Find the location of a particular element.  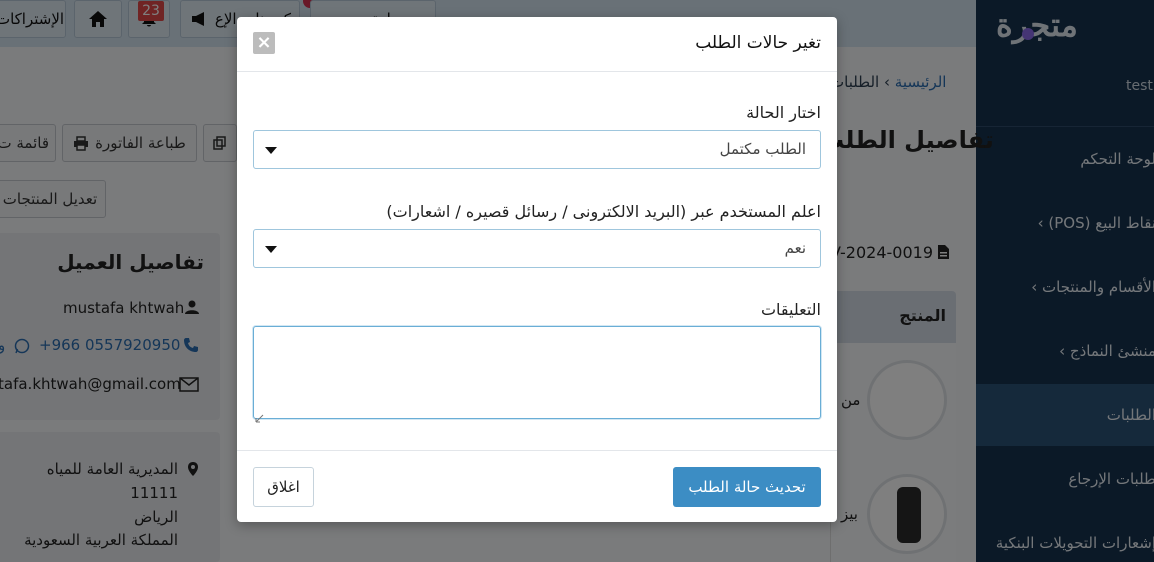

close-button: اغلاق is located at coordinates (283, 487).